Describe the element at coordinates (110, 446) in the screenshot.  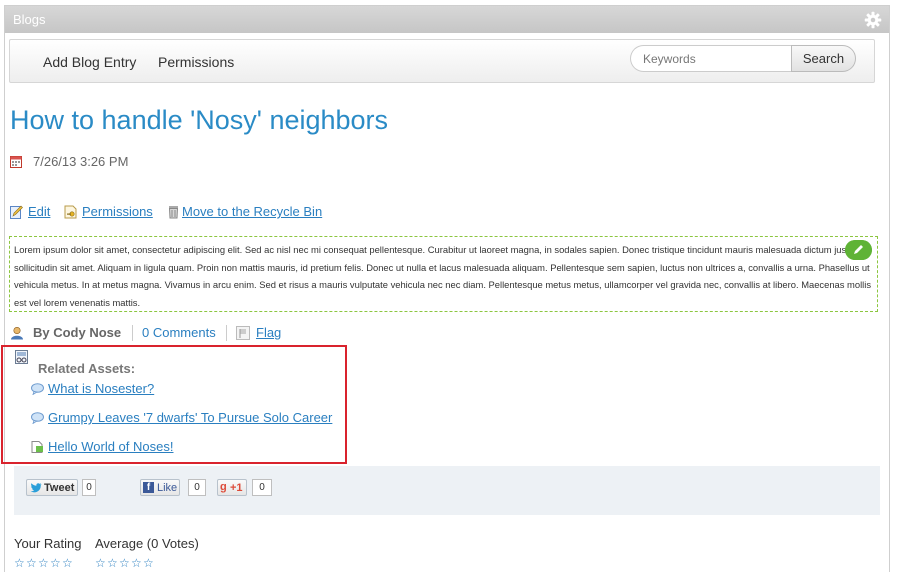
I see `related-asset-link: Hello World of Noses!` at that location.